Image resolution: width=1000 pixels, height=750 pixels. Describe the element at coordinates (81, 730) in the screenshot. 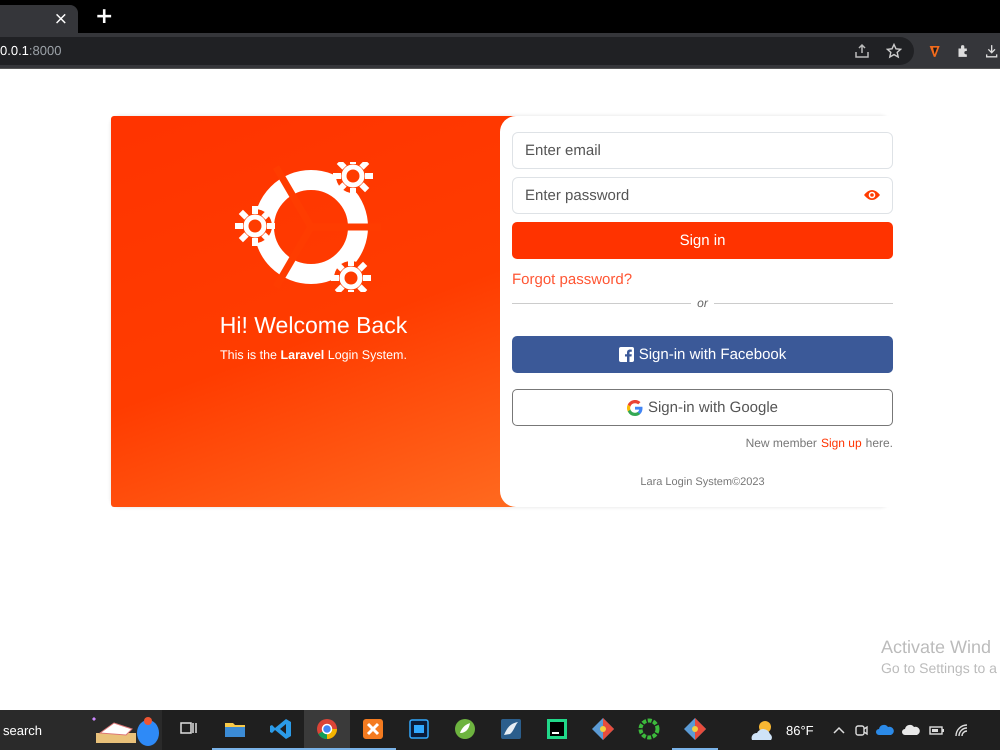

I see `taskbar-search-field: search` at that location.